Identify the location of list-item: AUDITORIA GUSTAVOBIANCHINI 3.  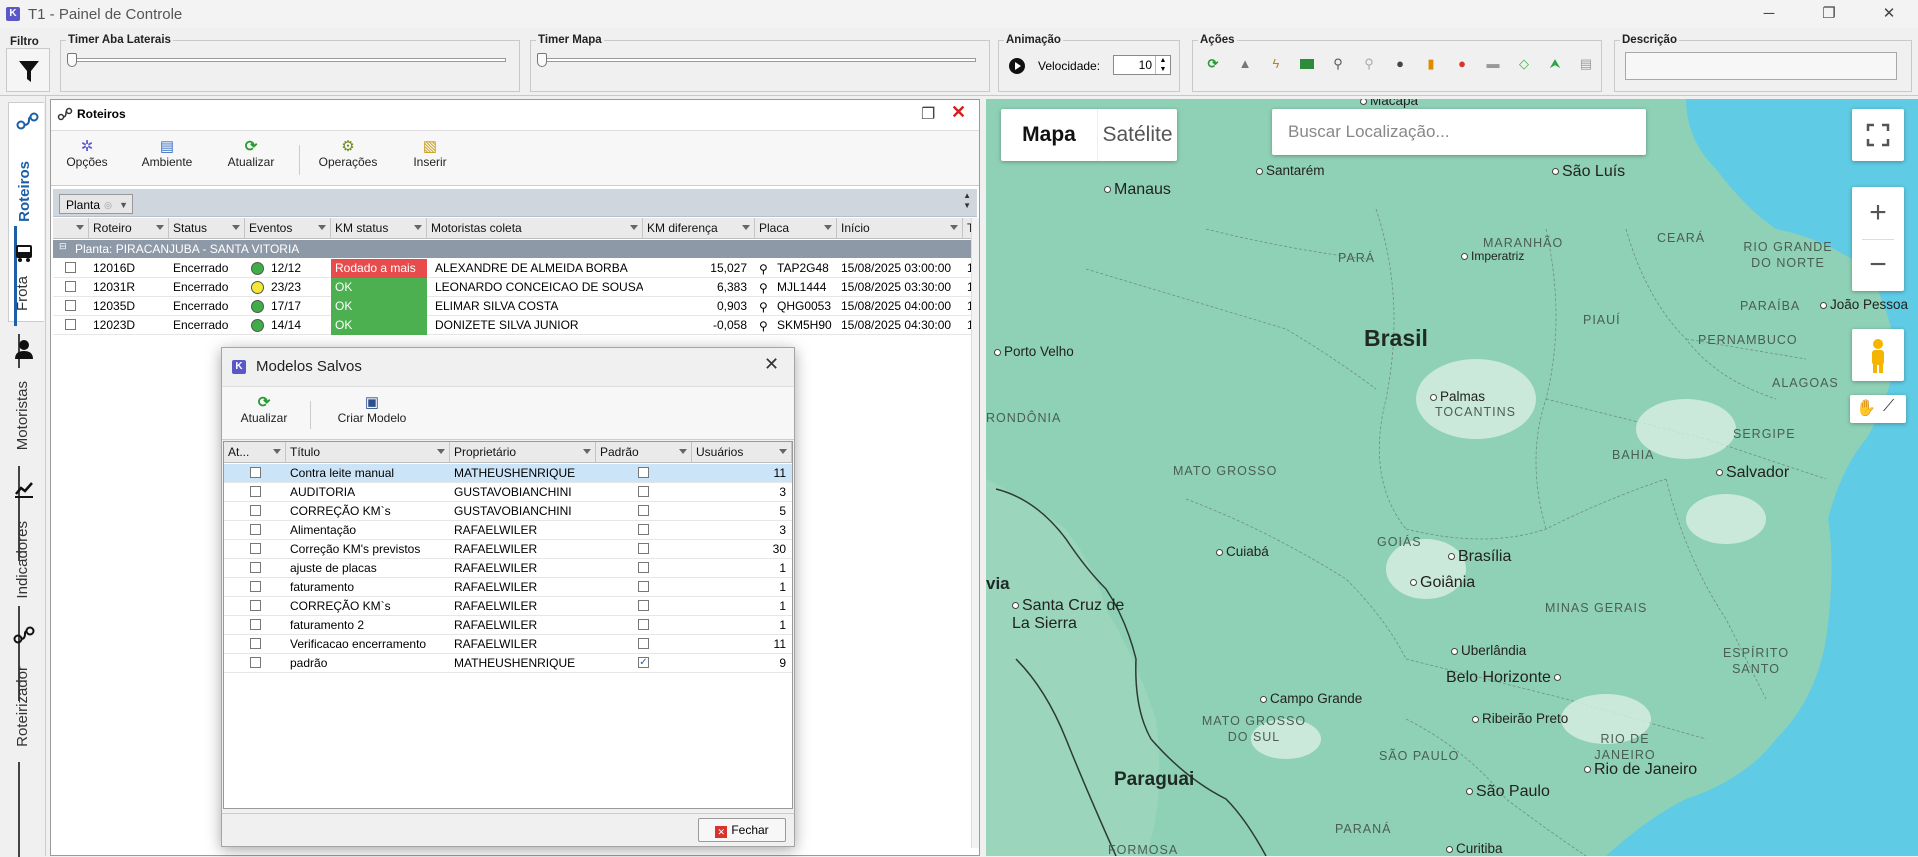
(508, 492).